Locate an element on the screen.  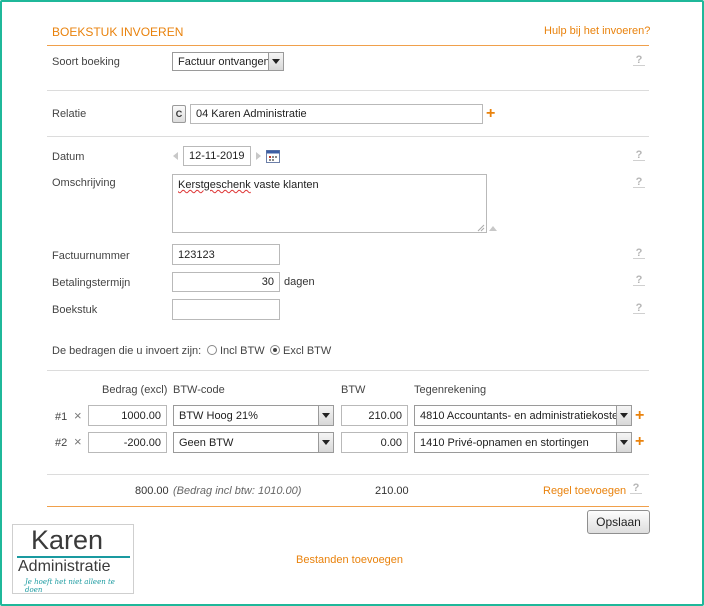
omschrijving-textarea: Kerstgeschenk vaste klanten is located at coordinates (329, 203).